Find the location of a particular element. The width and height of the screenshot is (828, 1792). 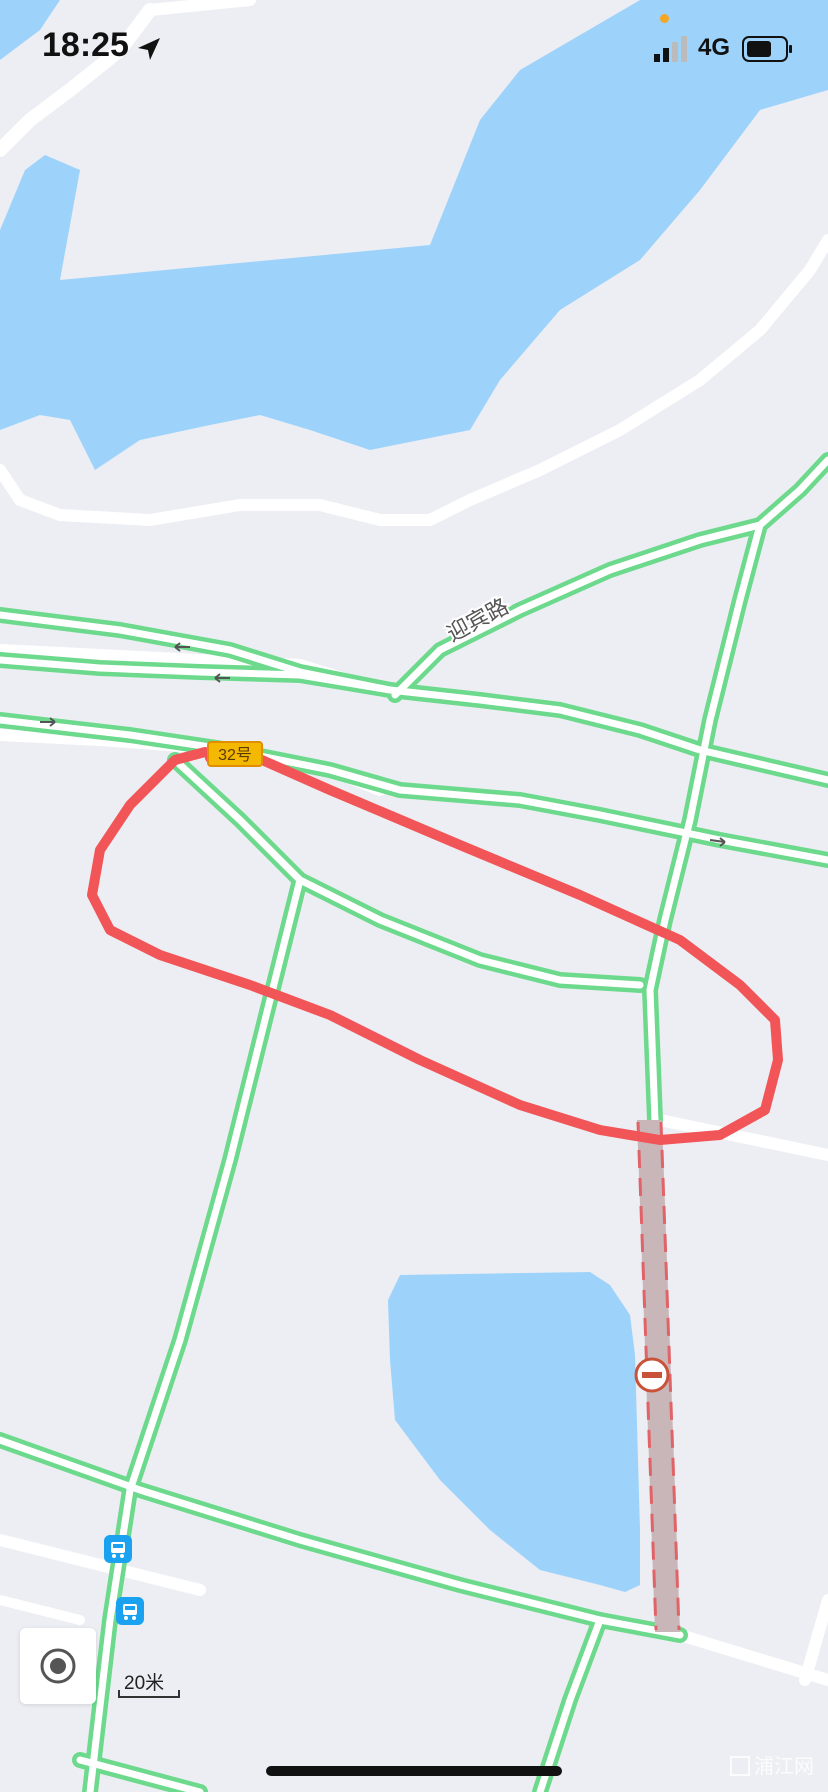

route-marker: 32号 is located at coordinates (235, 754).